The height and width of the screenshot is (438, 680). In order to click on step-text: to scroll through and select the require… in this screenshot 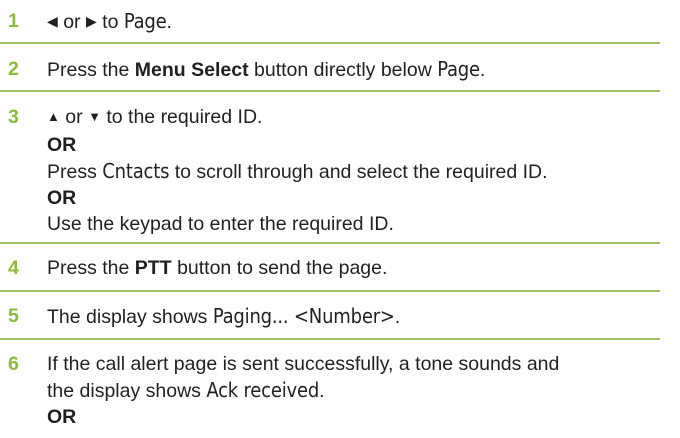, I will do `click(361, 172)`.